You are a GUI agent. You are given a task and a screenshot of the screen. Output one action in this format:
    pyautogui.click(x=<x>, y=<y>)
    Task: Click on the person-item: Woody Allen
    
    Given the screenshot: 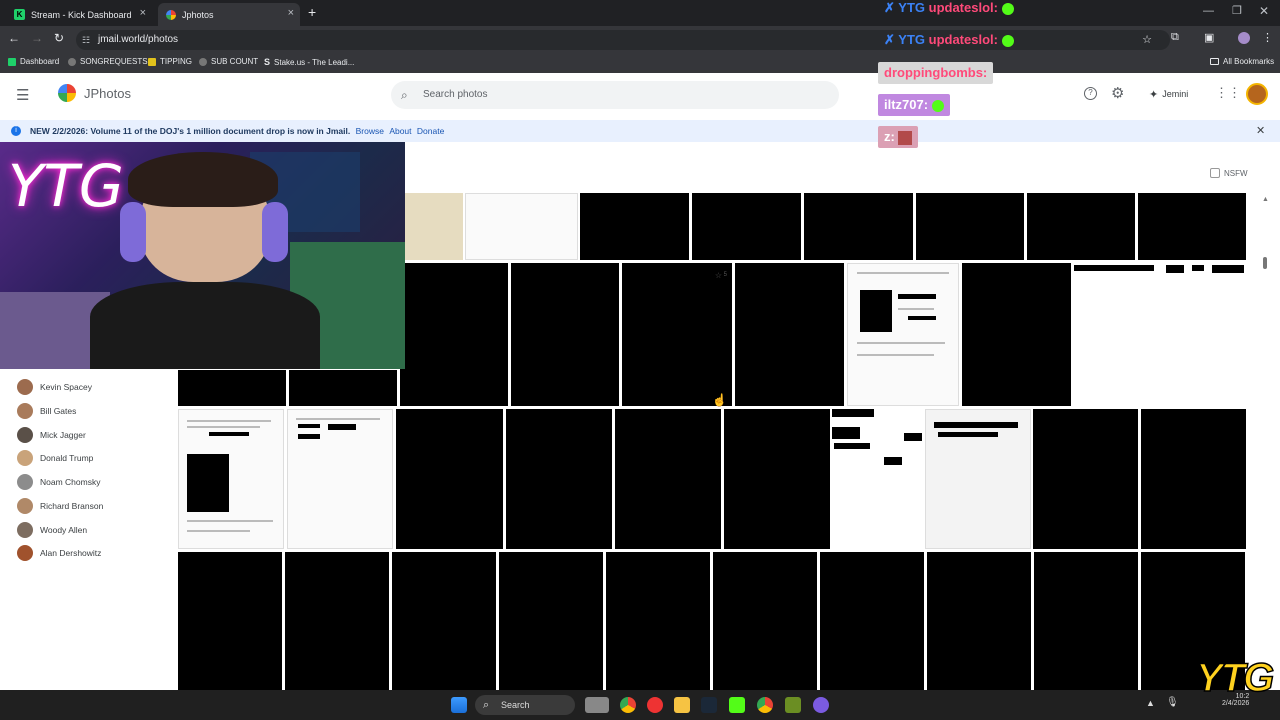 What is the action you would take?
    pyautogui.click(x=52, y=530)
    